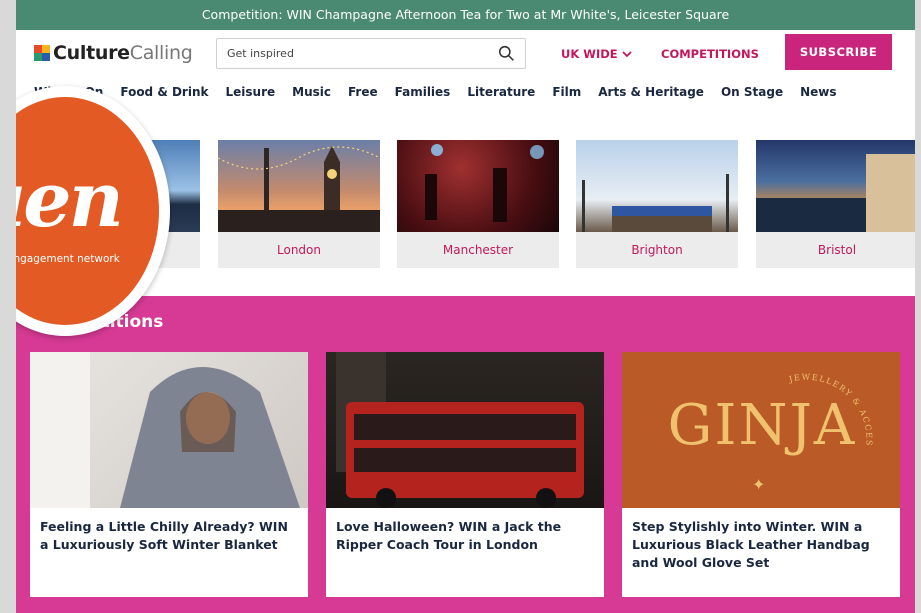 Image resolution: width=921 pixels, height=613 pixels. I want to click on nav-item-arts-heritage: Arts & Heritage, so click(651, 92).